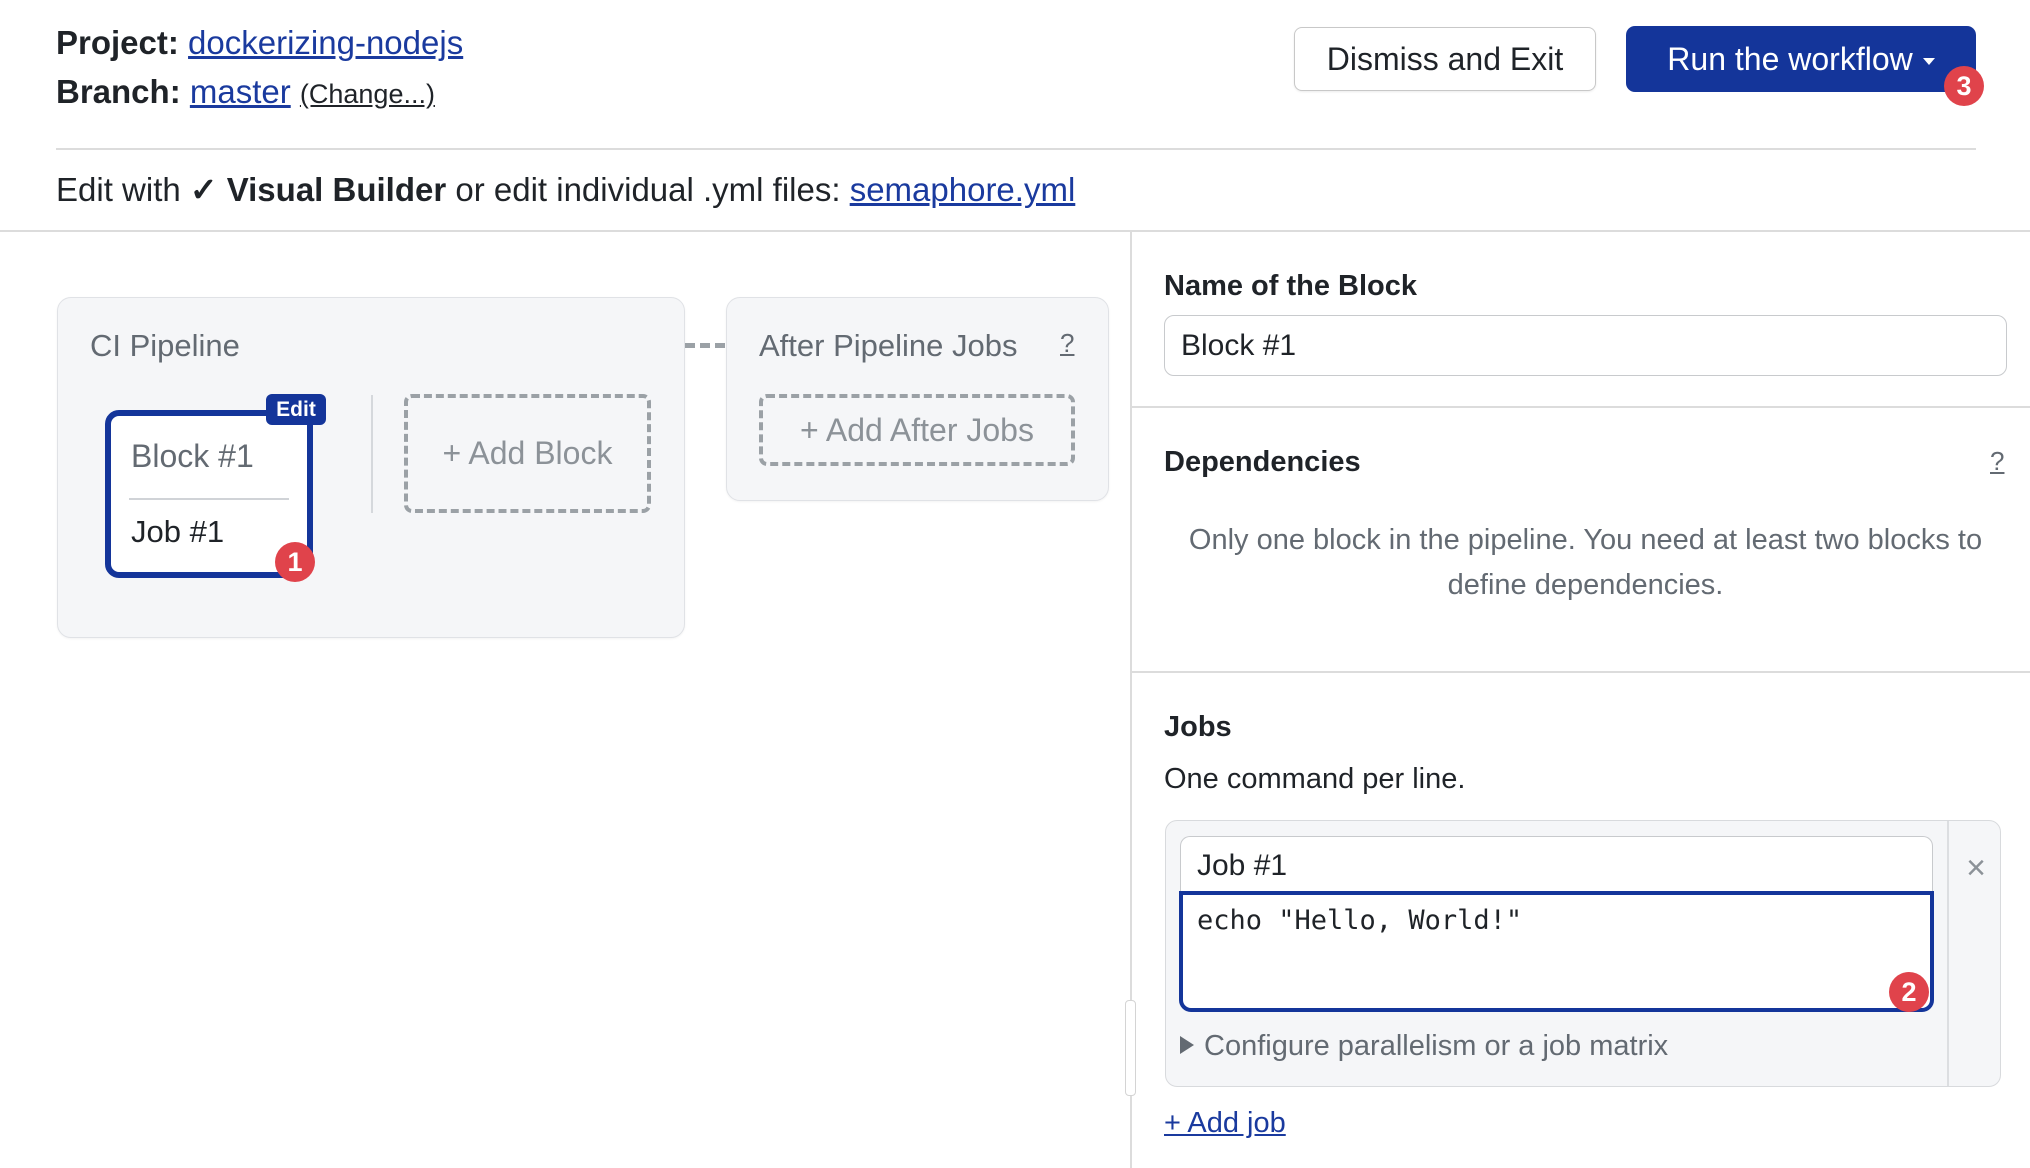 The width and height of the screenshot is (2030, 1168). What do you see at coordinates (117, 42) in the screenshot?
I see `project-label: Project:` at bounding box center [117, 42].